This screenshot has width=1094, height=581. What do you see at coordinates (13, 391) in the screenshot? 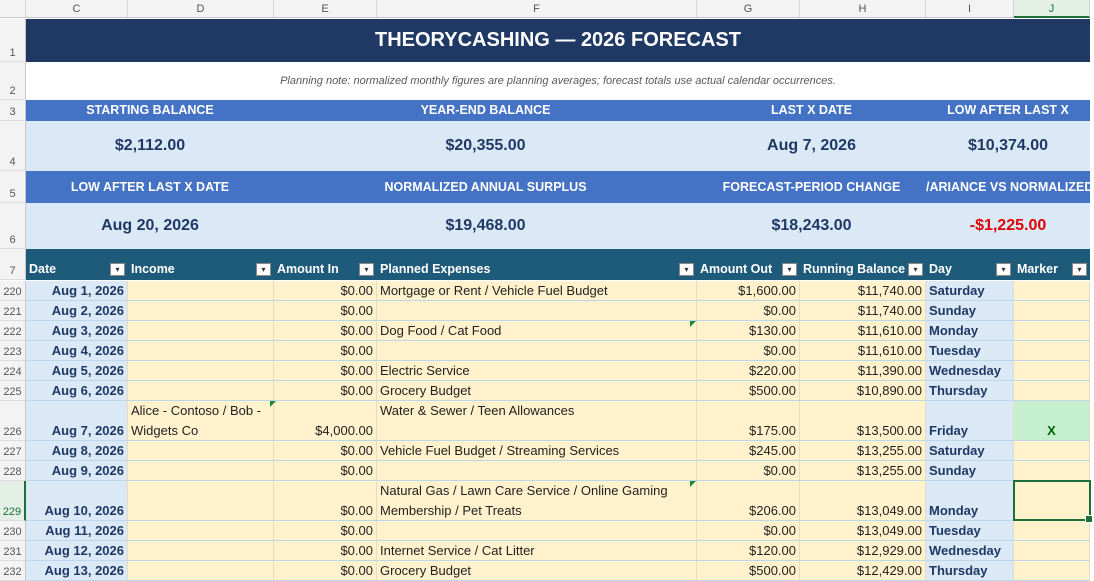
I see `row-header: 225` at bounding box center [13, 391].